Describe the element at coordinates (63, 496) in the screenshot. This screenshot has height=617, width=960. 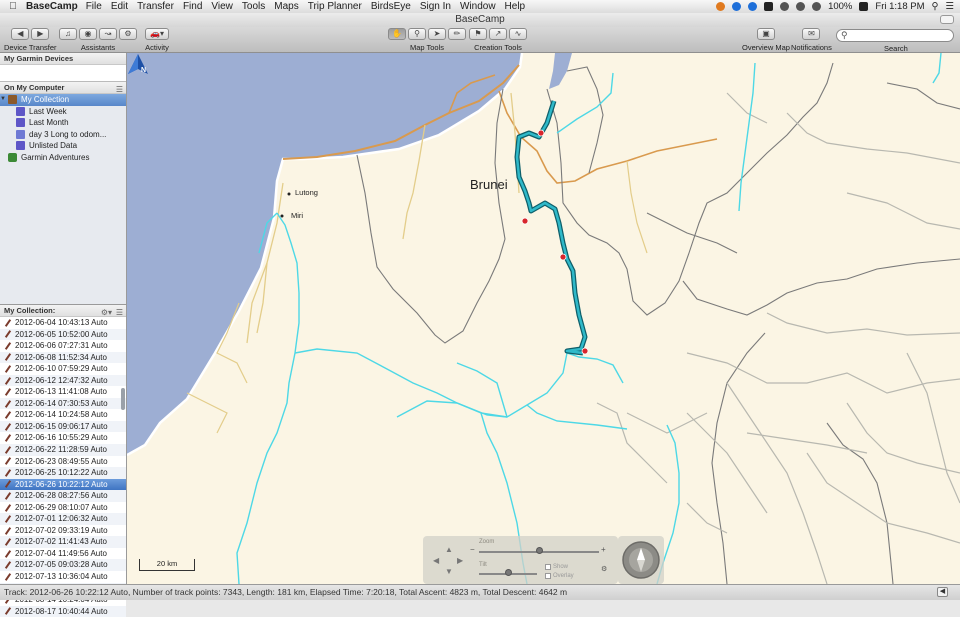
I see `track-list-item: 2012-06-28 08:27:56 Auto` at that location.